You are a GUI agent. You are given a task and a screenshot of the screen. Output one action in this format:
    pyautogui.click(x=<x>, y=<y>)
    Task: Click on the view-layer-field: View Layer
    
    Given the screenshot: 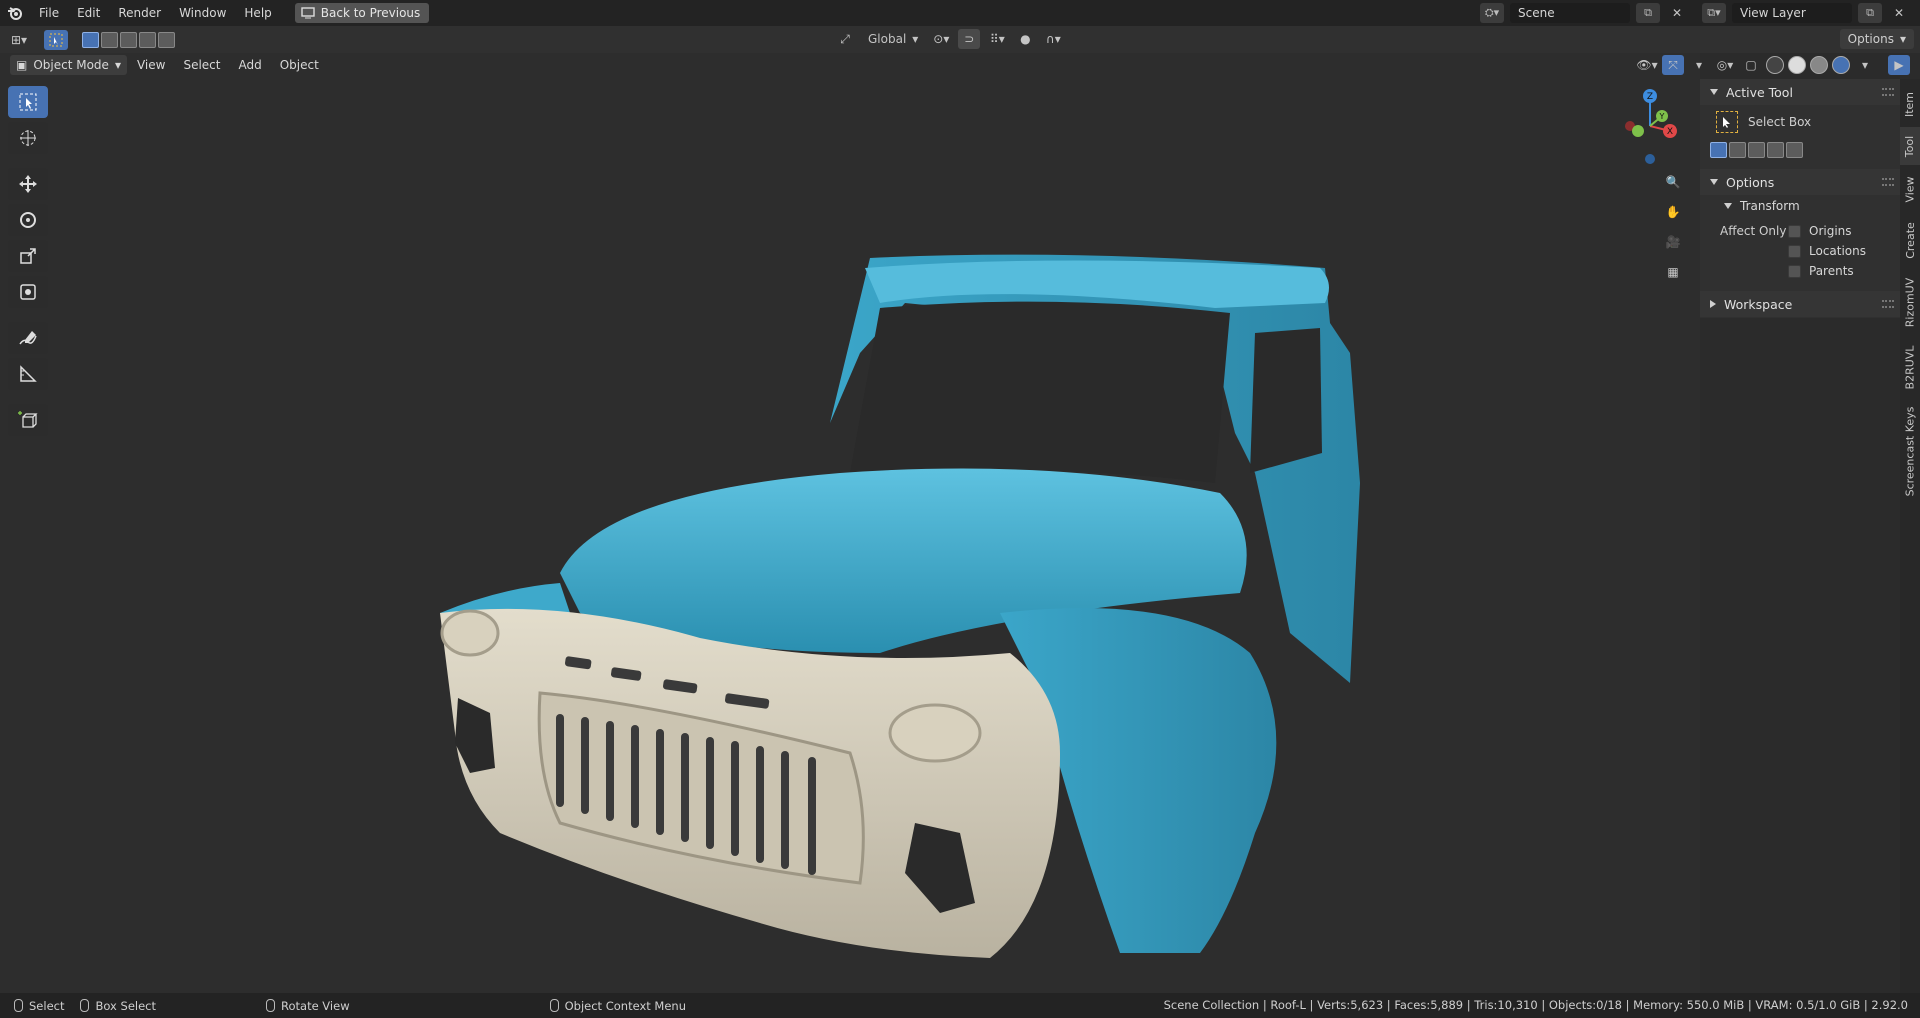 What is the action you would take?
    pyautogui.click(x=1792, y=13)
    